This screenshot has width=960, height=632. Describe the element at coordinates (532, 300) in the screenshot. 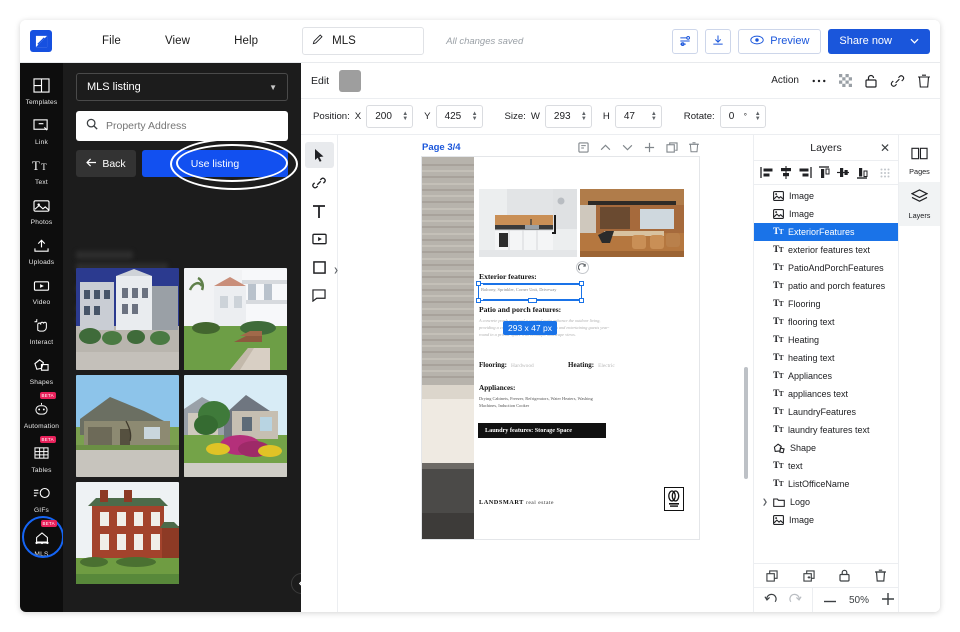

I see `selection-handle-bc` at that location.